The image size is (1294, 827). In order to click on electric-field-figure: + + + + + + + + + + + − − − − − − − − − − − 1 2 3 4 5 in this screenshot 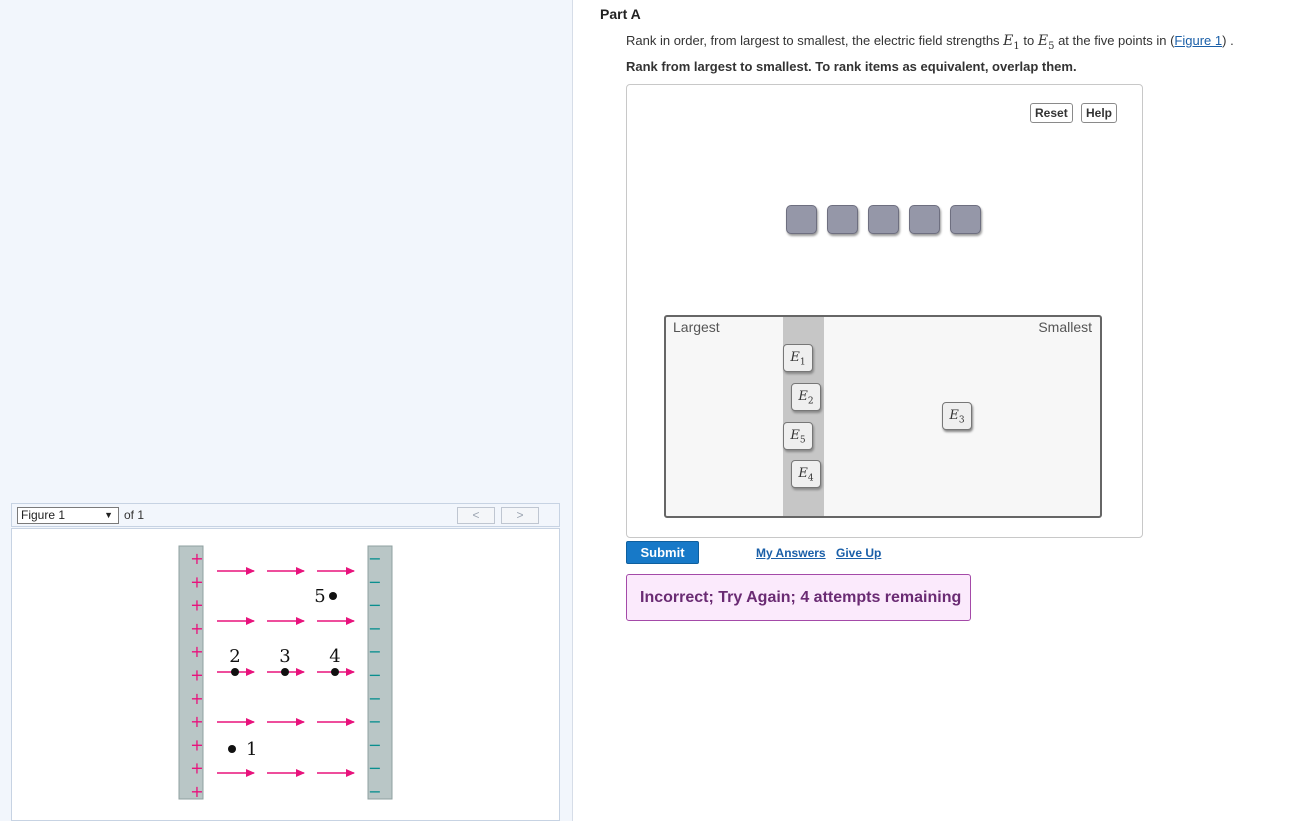, I will do `click(285, 673)`.